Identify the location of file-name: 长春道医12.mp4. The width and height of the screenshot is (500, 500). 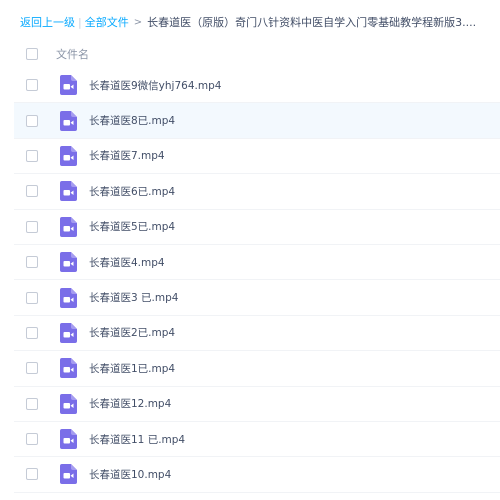
(130, 403).